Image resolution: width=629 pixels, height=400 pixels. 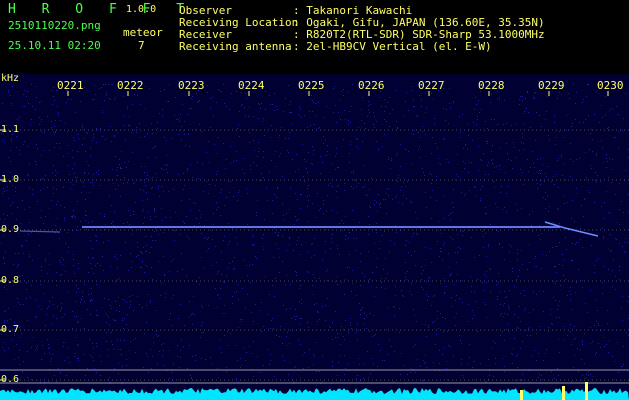 I want to click on x-tick-label: 0226, so click(x=371, y=85).